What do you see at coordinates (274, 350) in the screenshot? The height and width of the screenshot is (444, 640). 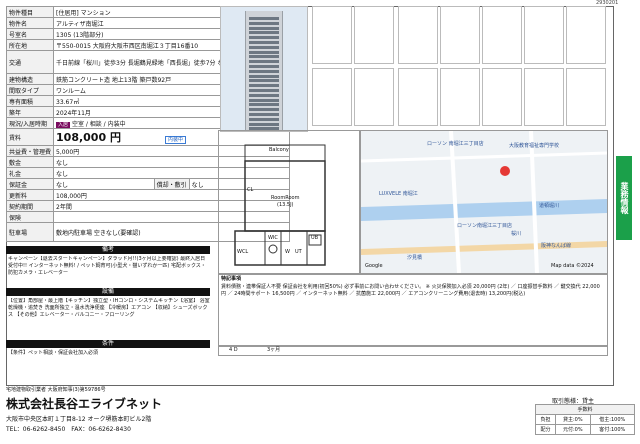 I see `notes-tab-2: 3ヶ月` at bounding box center [274, 350].